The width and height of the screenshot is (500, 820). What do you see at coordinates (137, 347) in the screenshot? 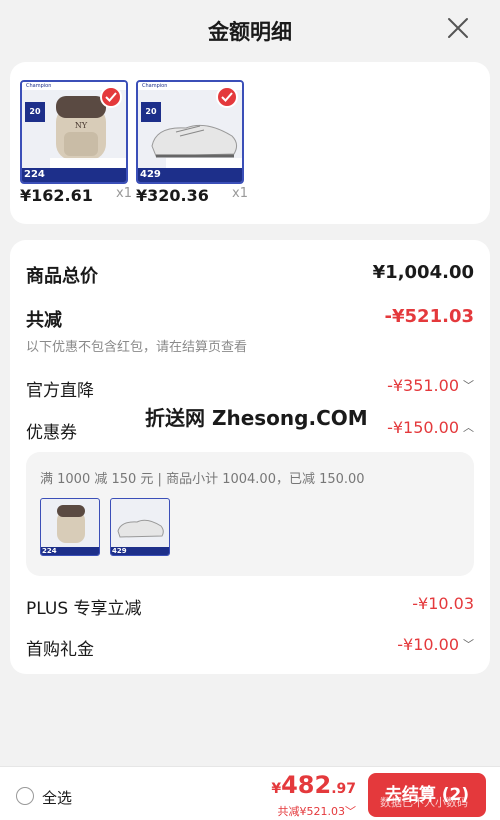
I see `discount-note: 以下优惠不包含红包，请在结算页查看` at bounding box center [137, 347].